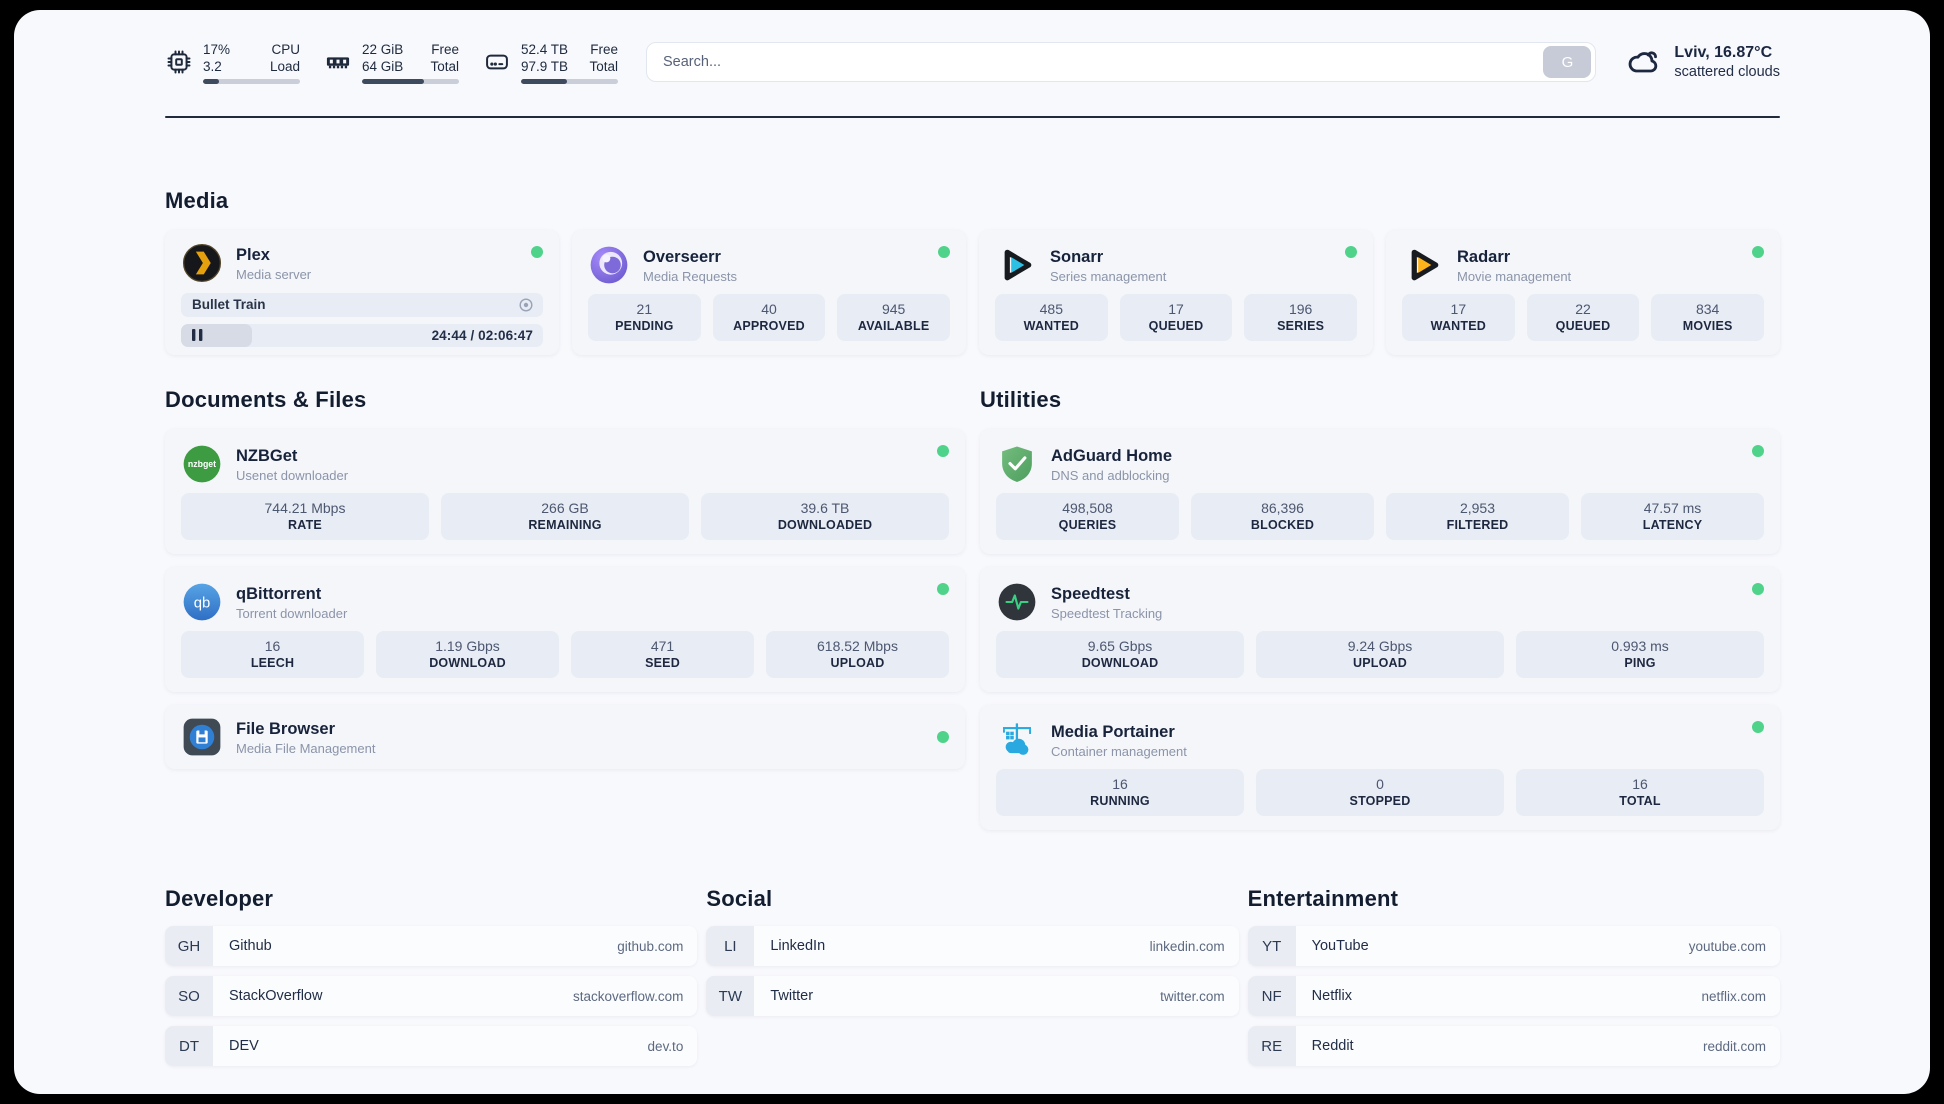 The height and width of the screenshot is (1104, 1944). Describe the element at coordinates (202, 602) in the screenshot. I see `qbittorrent-icon: qb` at that location.